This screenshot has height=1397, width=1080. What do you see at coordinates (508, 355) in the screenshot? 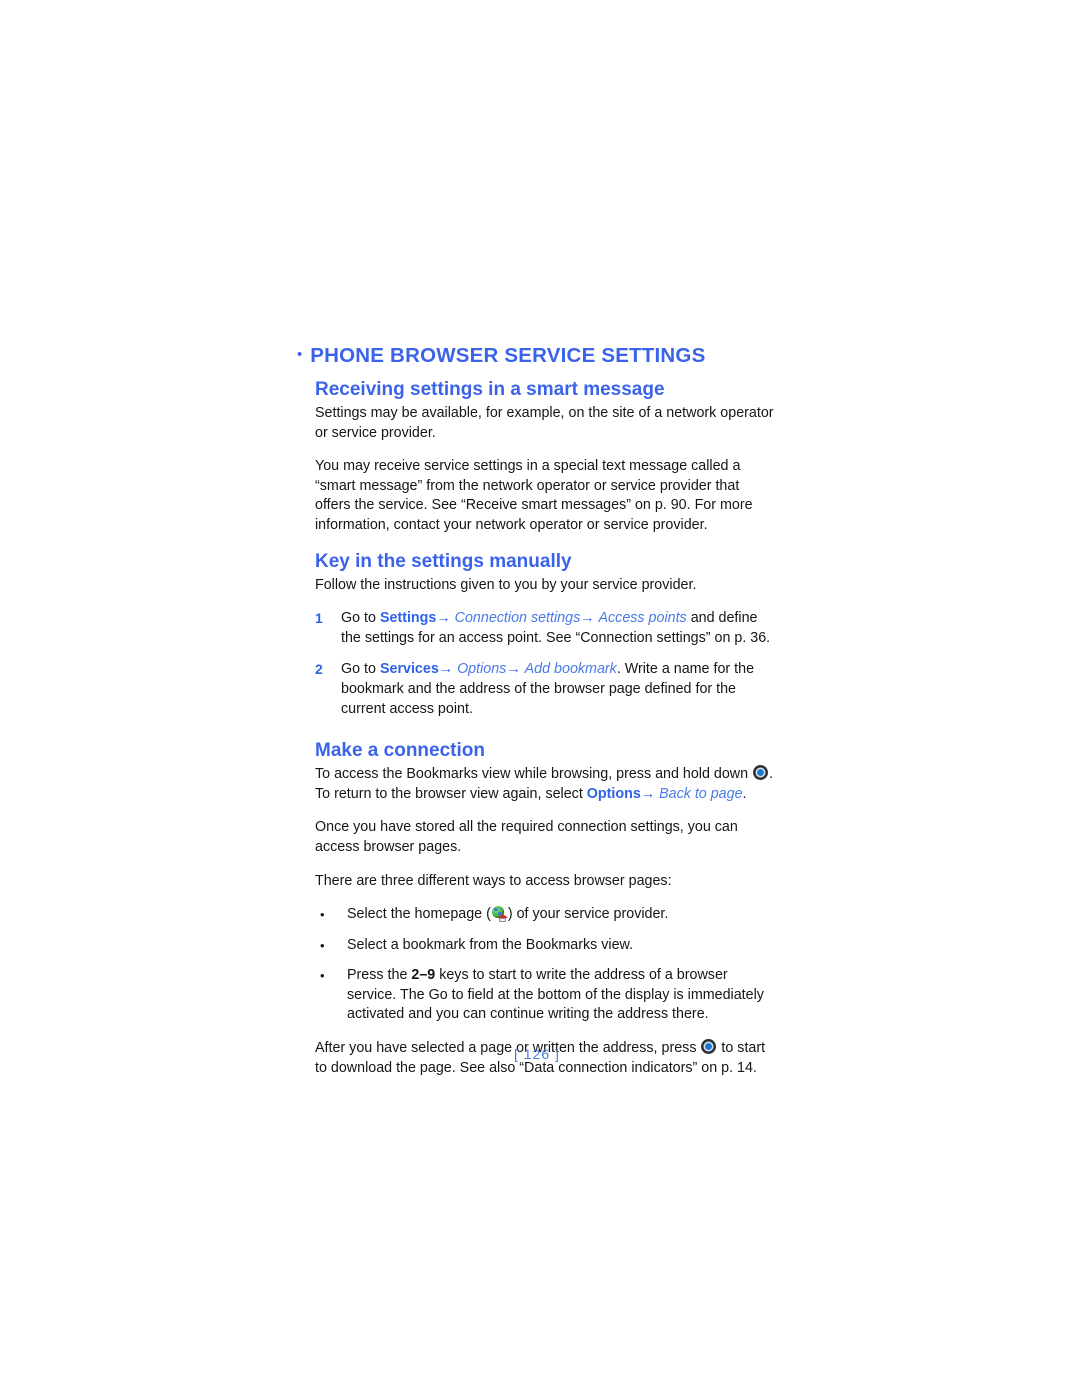
I see `section-heading: PHONE BROWSER SERVICE SETTINGS` at bounding box center [508, 355].